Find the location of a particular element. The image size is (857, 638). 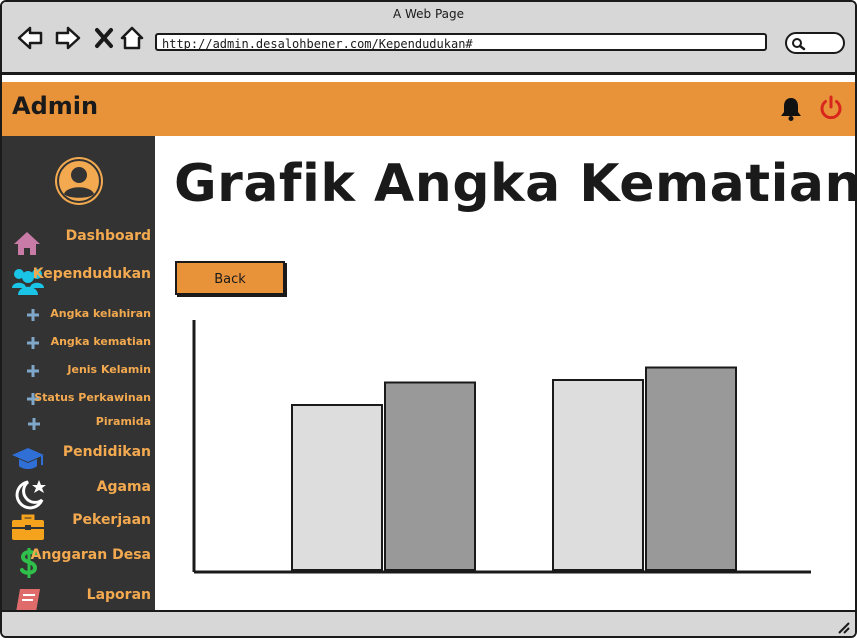

sidebar-item-angka-kelahiran: Angka kelahiran is located at coordinates (78, 316).